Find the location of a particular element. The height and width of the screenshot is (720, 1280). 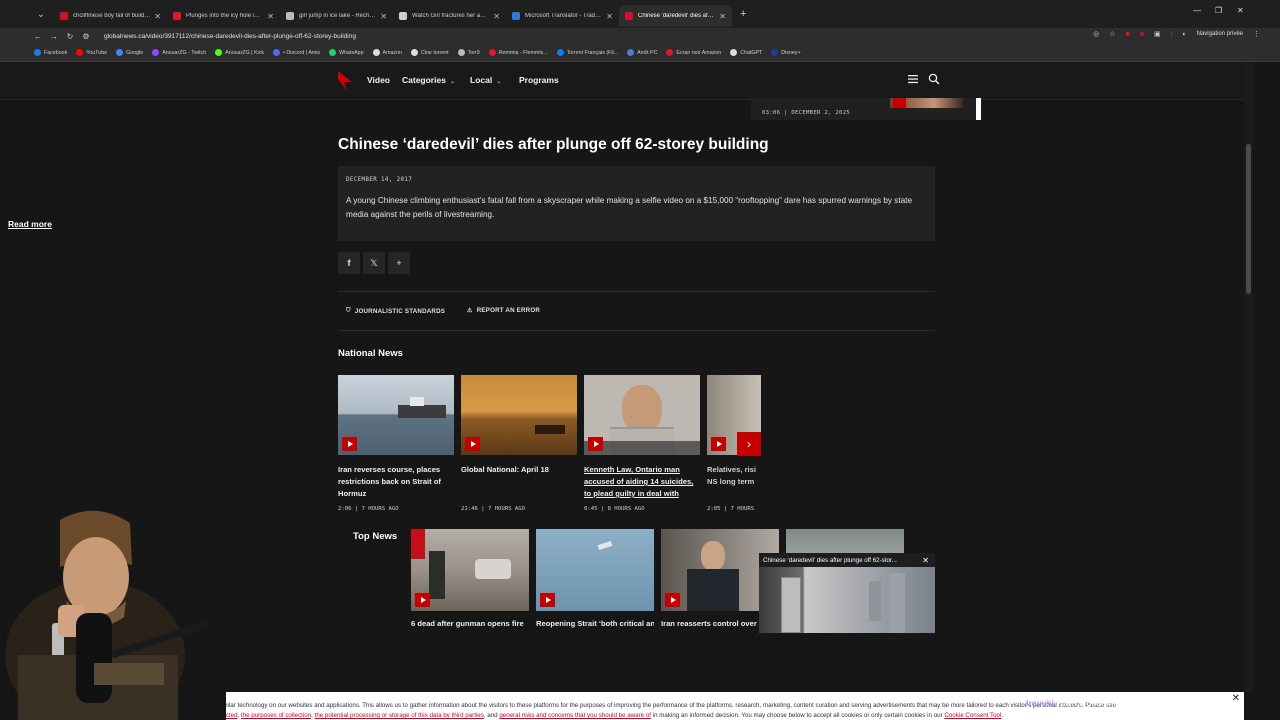

browser-tab: Watch Girl fractures her ankle ✕ is located at coordinates (449, 16).